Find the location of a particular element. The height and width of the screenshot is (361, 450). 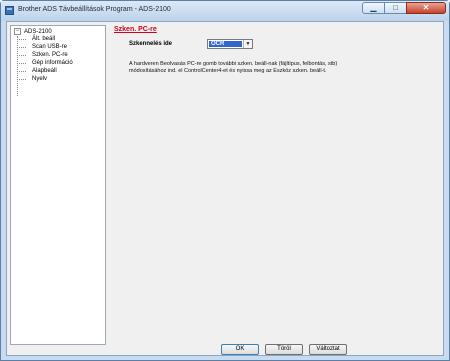

tree-item-scan-to-pc: Szken. PC-re is located at coordinates (45, 55).